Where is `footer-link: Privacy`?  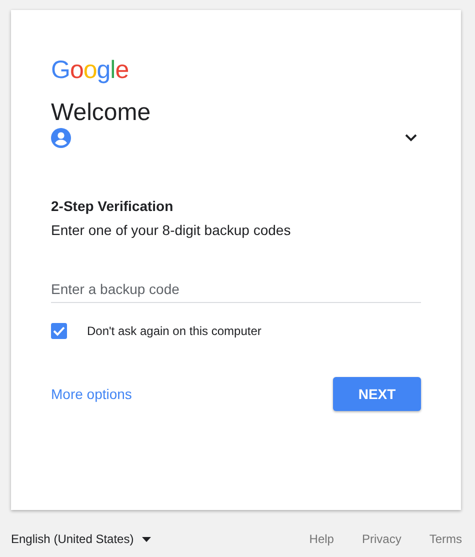 footer-link: Privacy is located at coordinates (382, 539).